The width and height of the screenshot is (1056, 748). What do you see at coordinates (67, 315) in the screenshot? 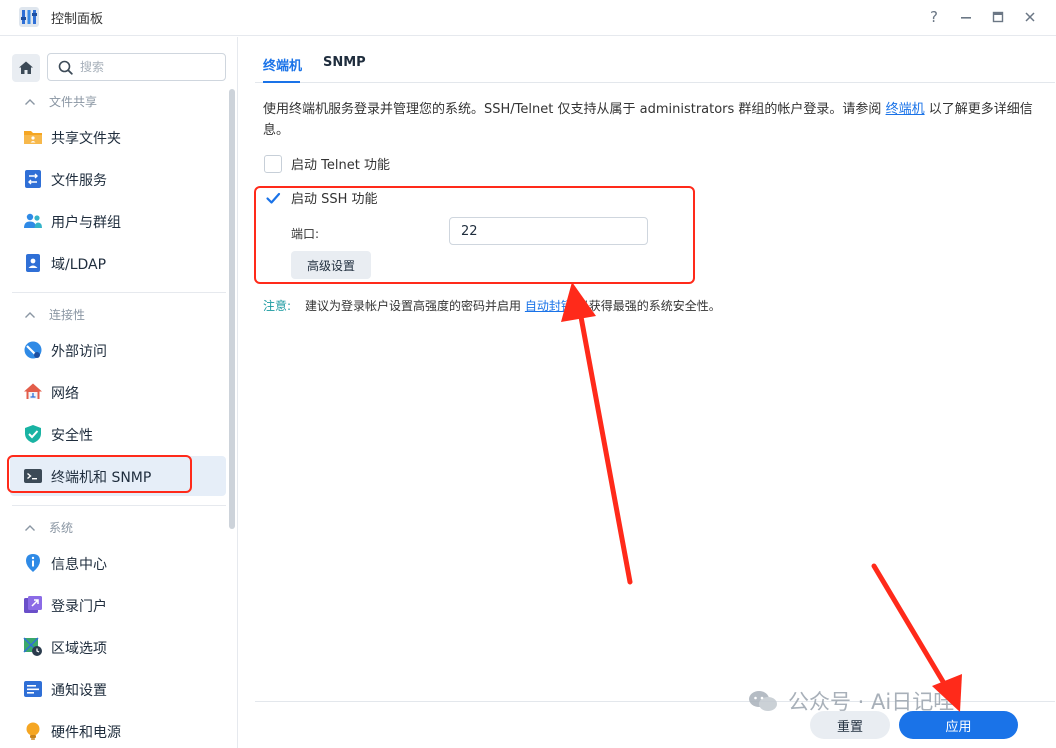
I see `group-label: 连接性` at bounding box center [67, 315].